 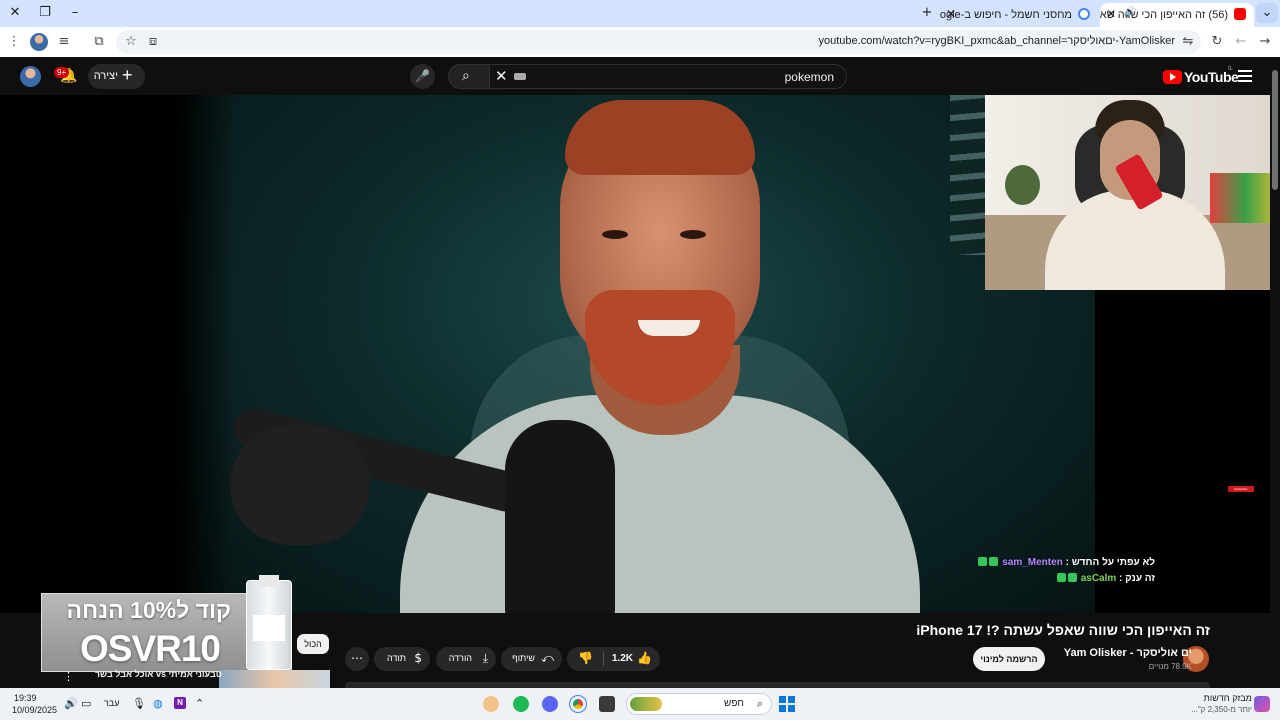 What do you see at coordinates (1098, 578) in the screenshot?
I see `chat-username: asCalm` at bounding box center [1098, 578].